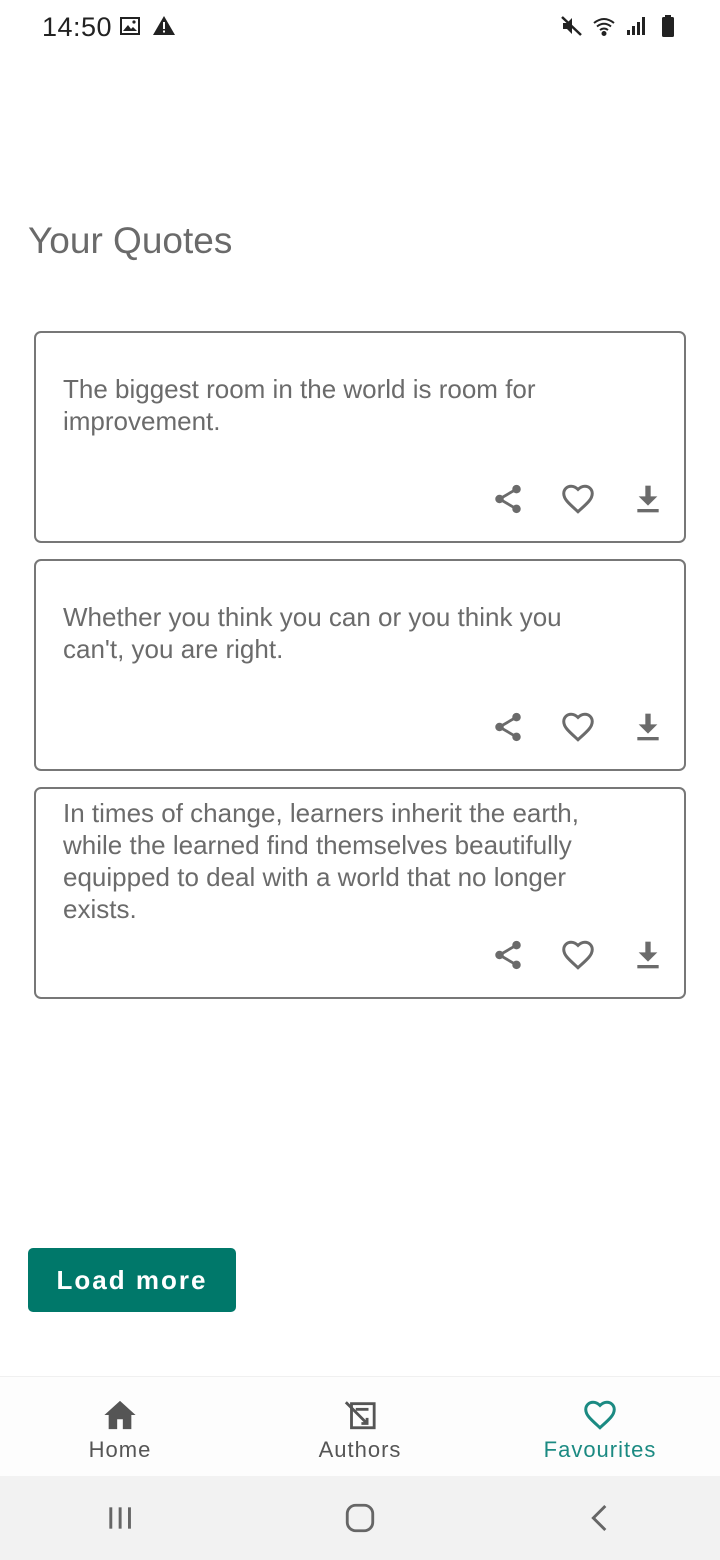 The width and height of the screenshot is (720, 1560). I want to click on home-circle-icon, so click(360, 1518).